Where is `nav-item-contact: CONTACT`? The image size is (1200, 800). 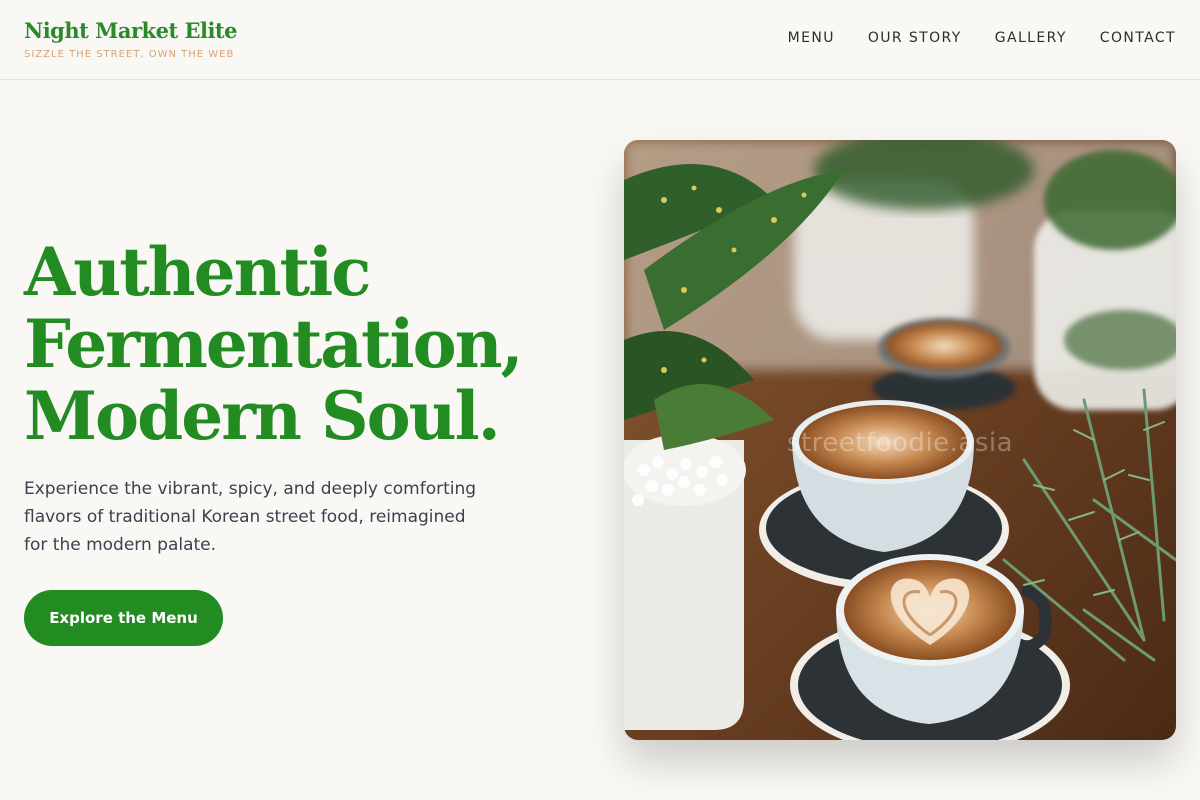
nav-item-contact: CONTACT is located at coordinates (1138, 38).